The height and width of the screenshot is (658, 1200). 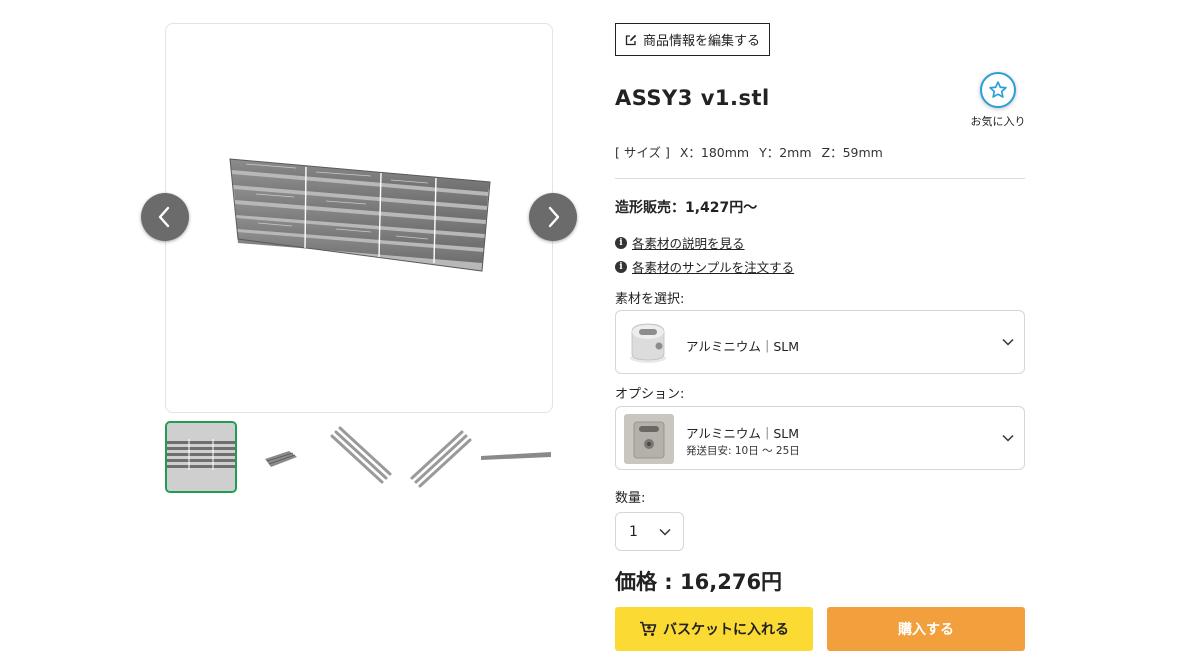 I want to click on total-price: 価格 : 16,276円, so click(x=699, y=582).